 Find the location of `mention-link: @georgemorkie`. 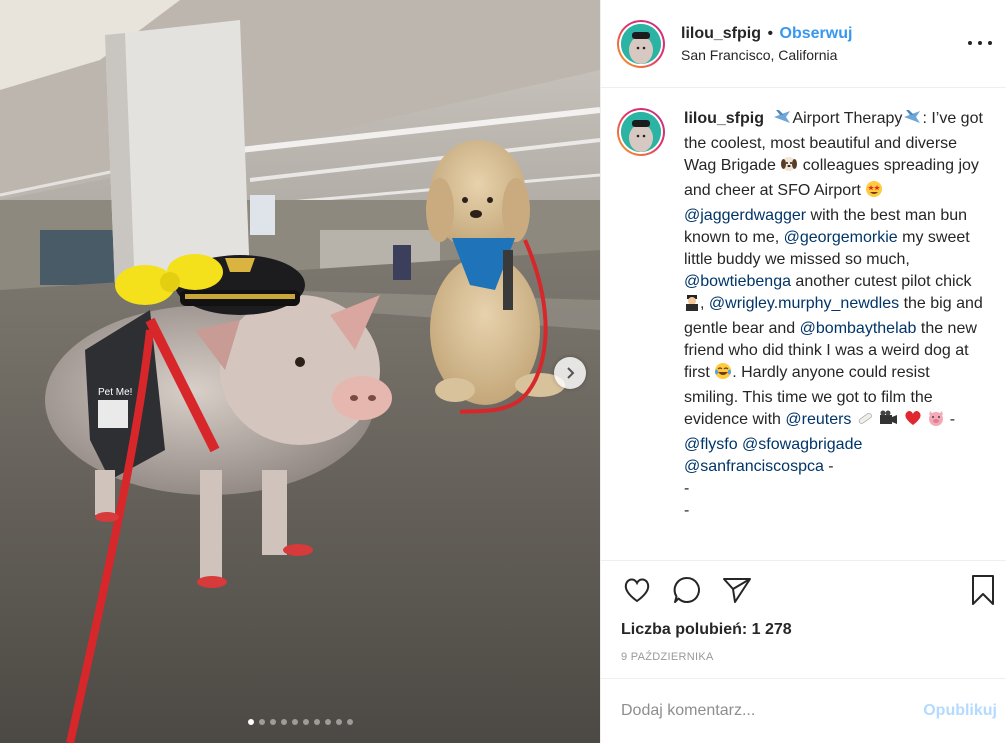

mention-link: @georgemorkie is located at coordinates (841, 237).